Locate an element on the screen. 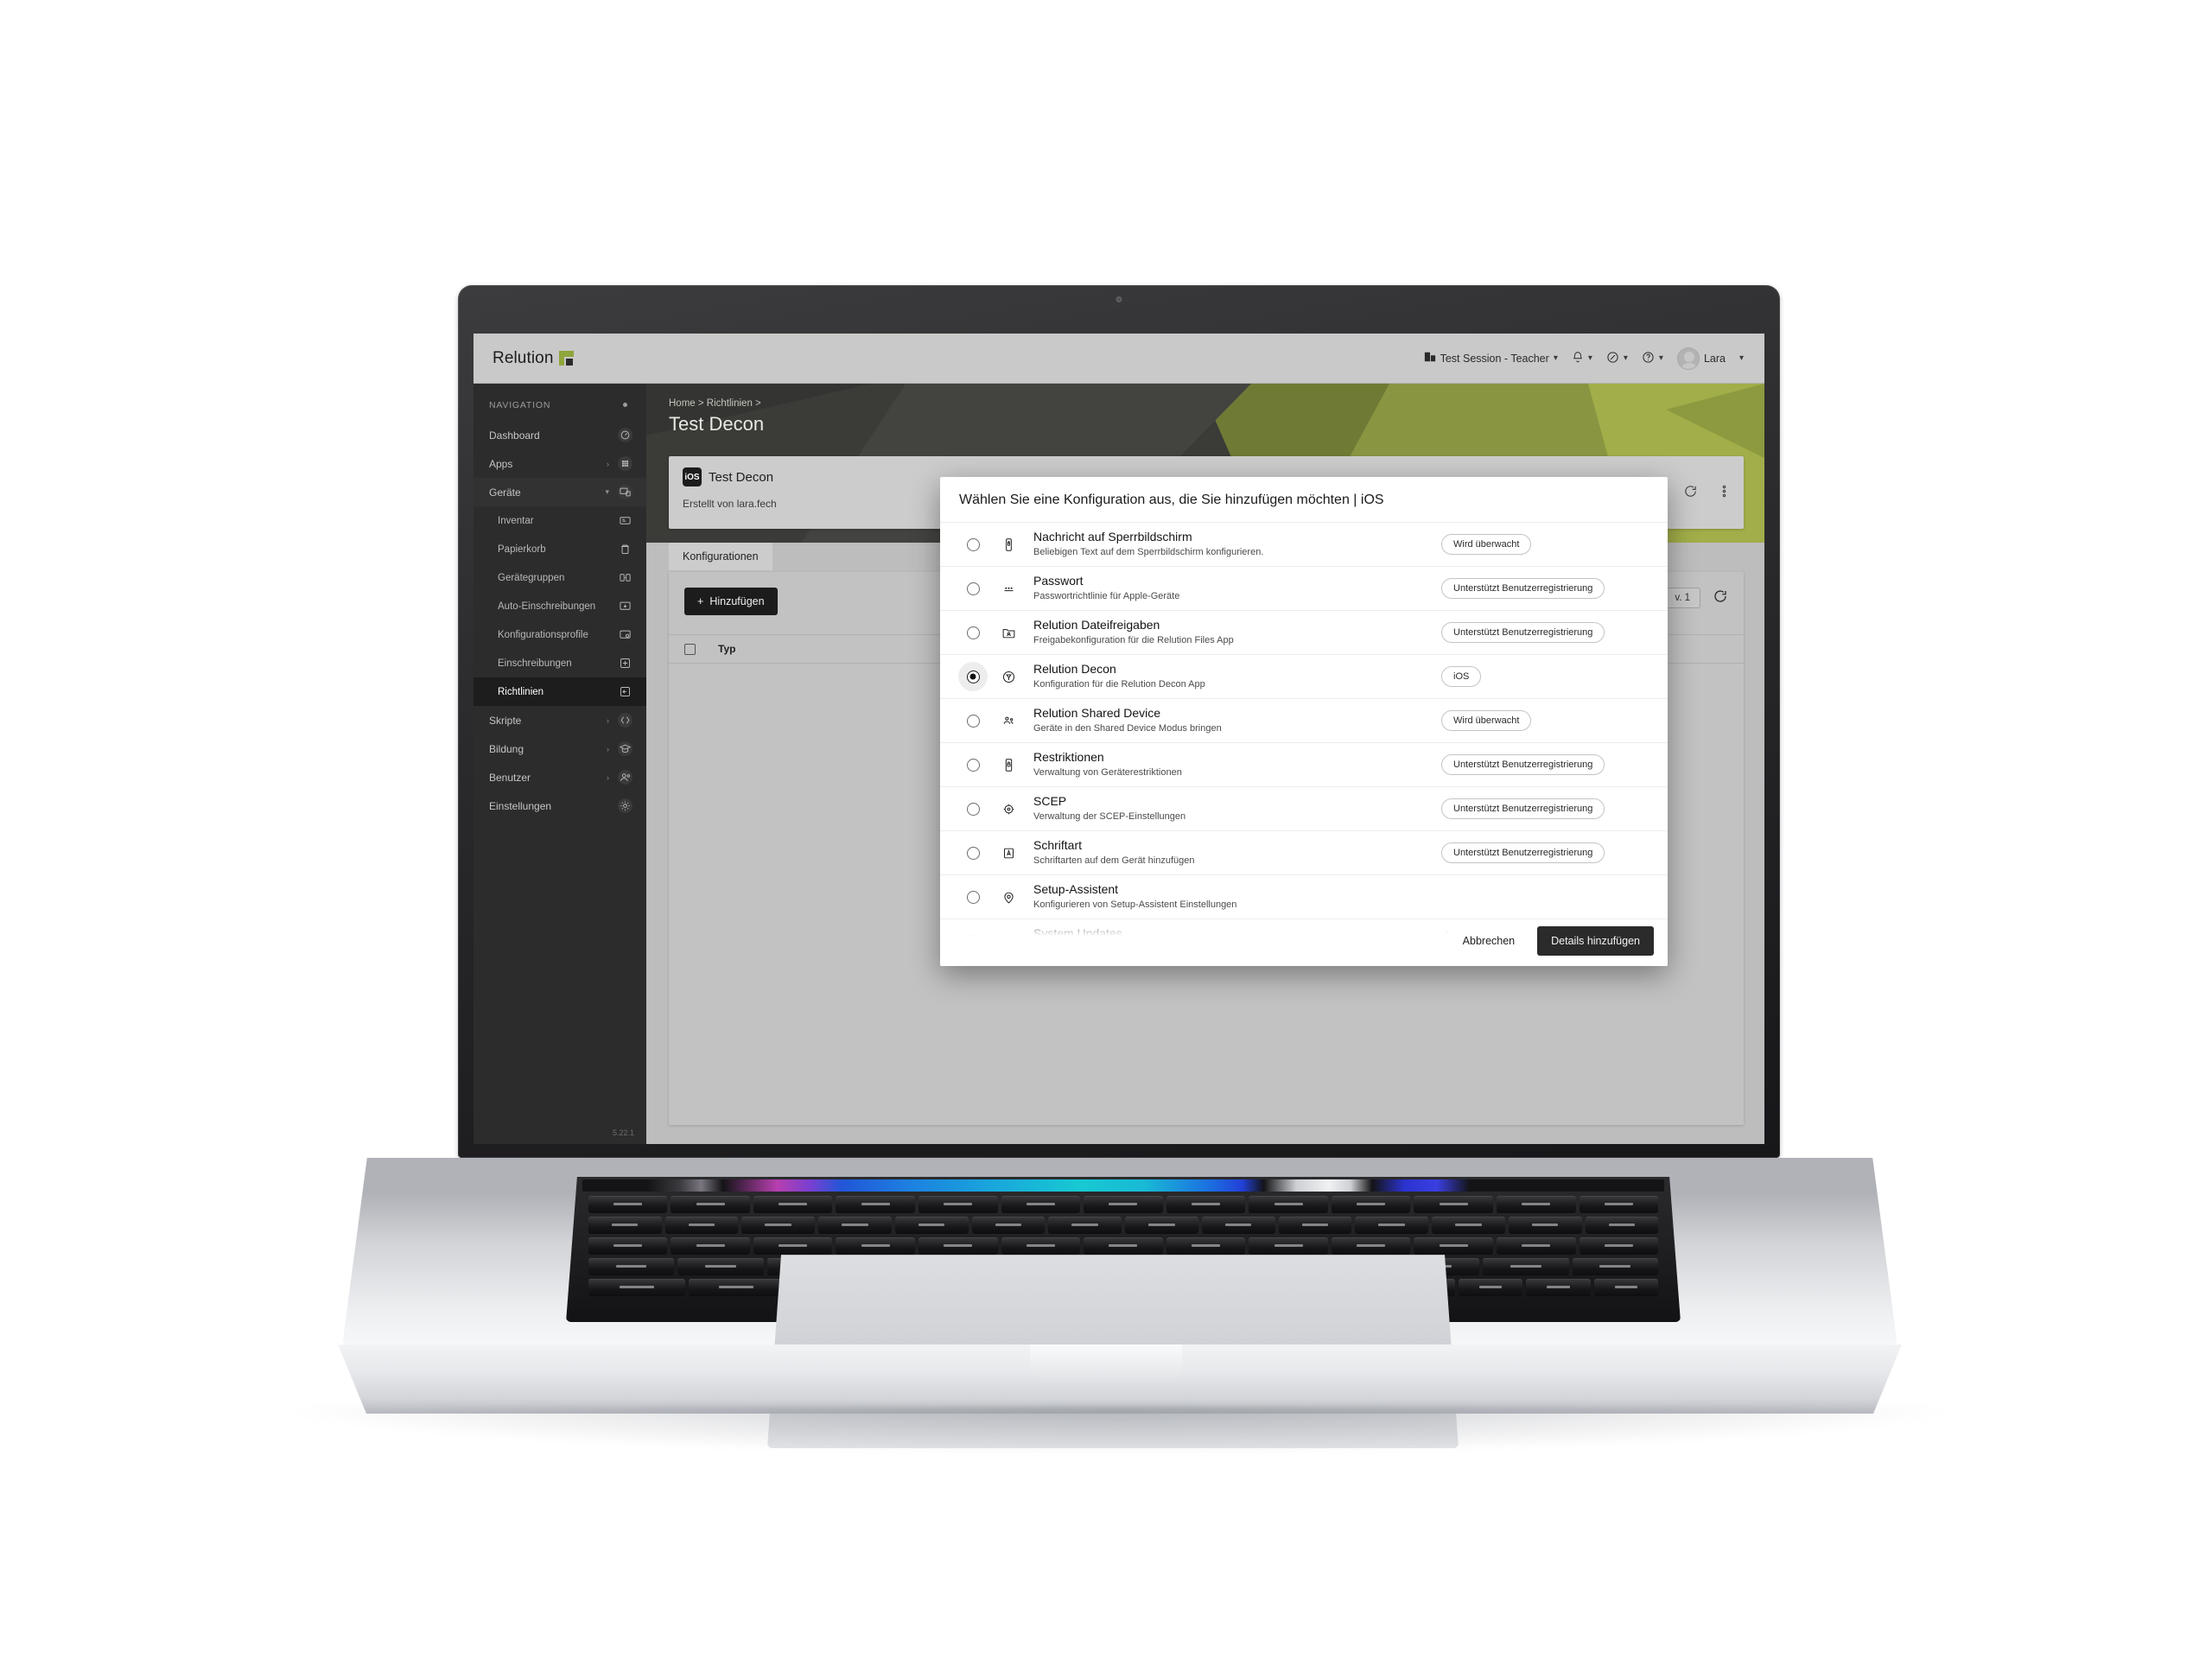 The height and width of the screenshot is (1659, 2212). configuration-name: Relution Dateifreigaben is located at coordinates (1096, 624).